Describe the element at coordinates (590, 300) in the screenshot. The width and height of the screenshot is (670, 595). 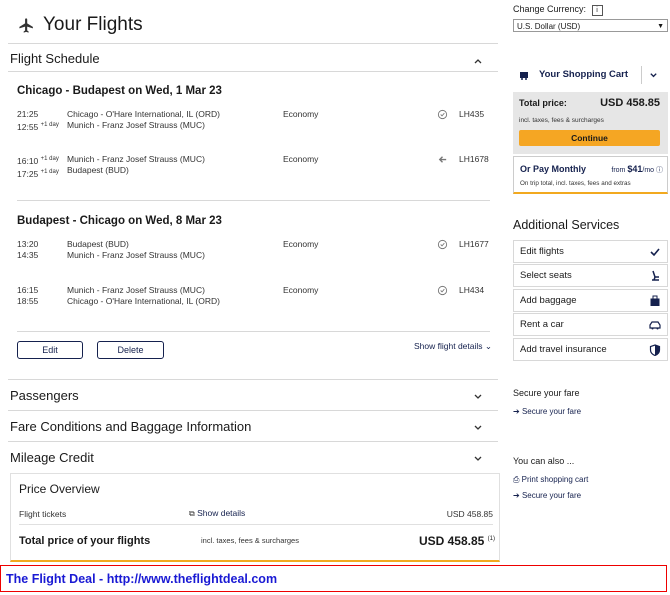
I see `service-add-baggage: Add baggage` at that location.